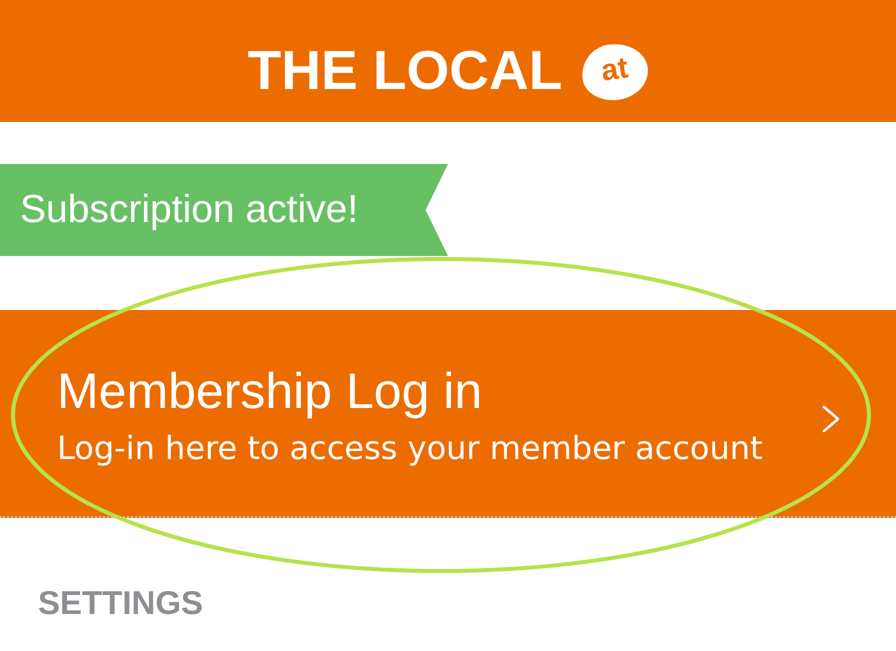  What do you see at coordinates (410, 448) in the screenshot?
I see `row-subtitle: Log-in here to access your member account` at bounding box center [410, 448].